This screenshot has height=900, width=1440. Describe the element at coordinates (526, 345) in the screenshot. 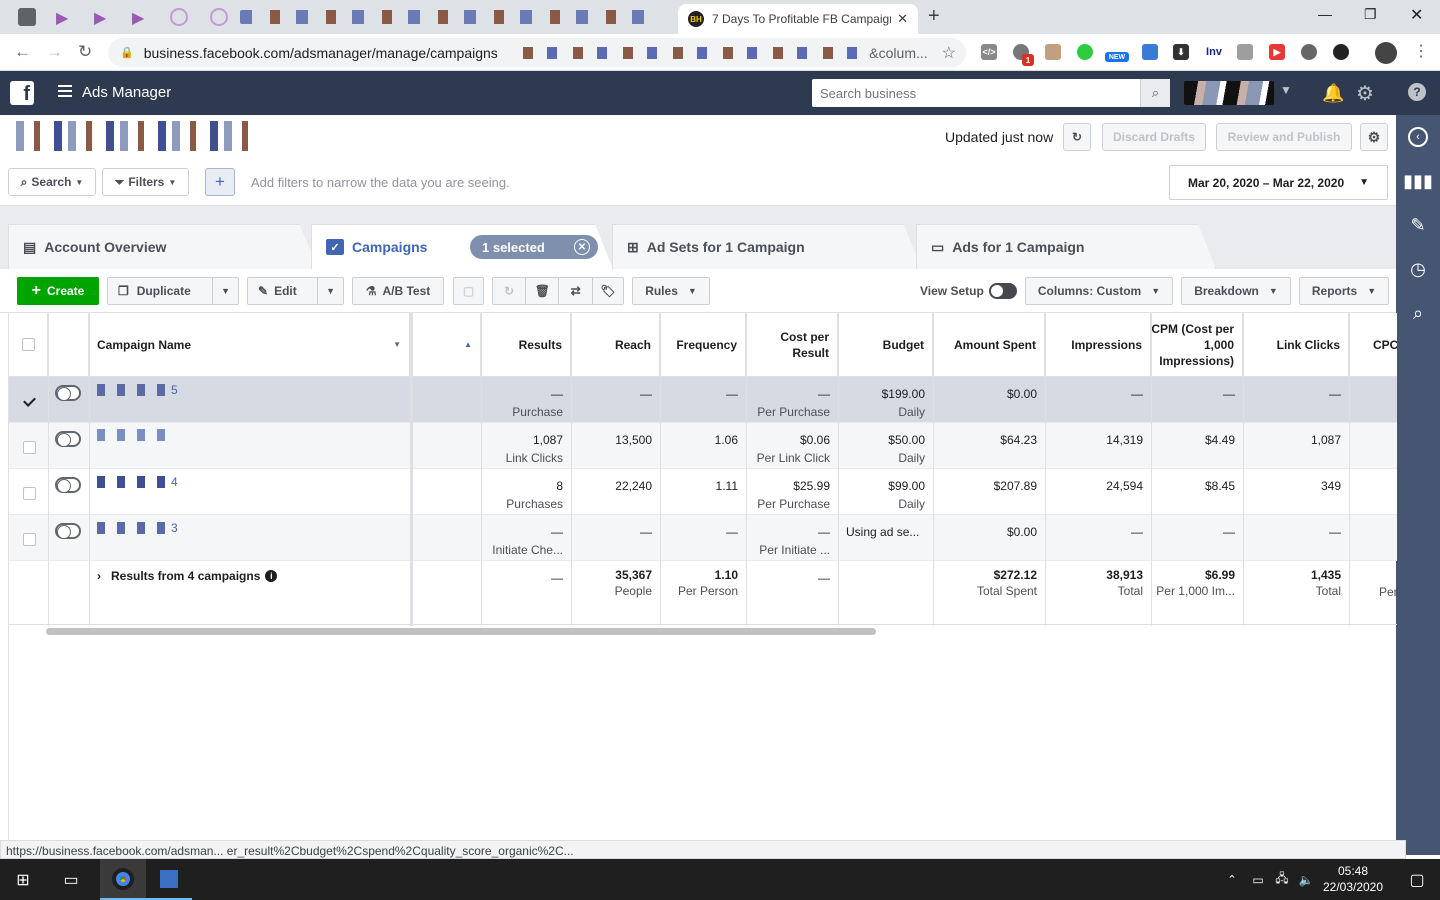

I see `results-header: Results` at that location.